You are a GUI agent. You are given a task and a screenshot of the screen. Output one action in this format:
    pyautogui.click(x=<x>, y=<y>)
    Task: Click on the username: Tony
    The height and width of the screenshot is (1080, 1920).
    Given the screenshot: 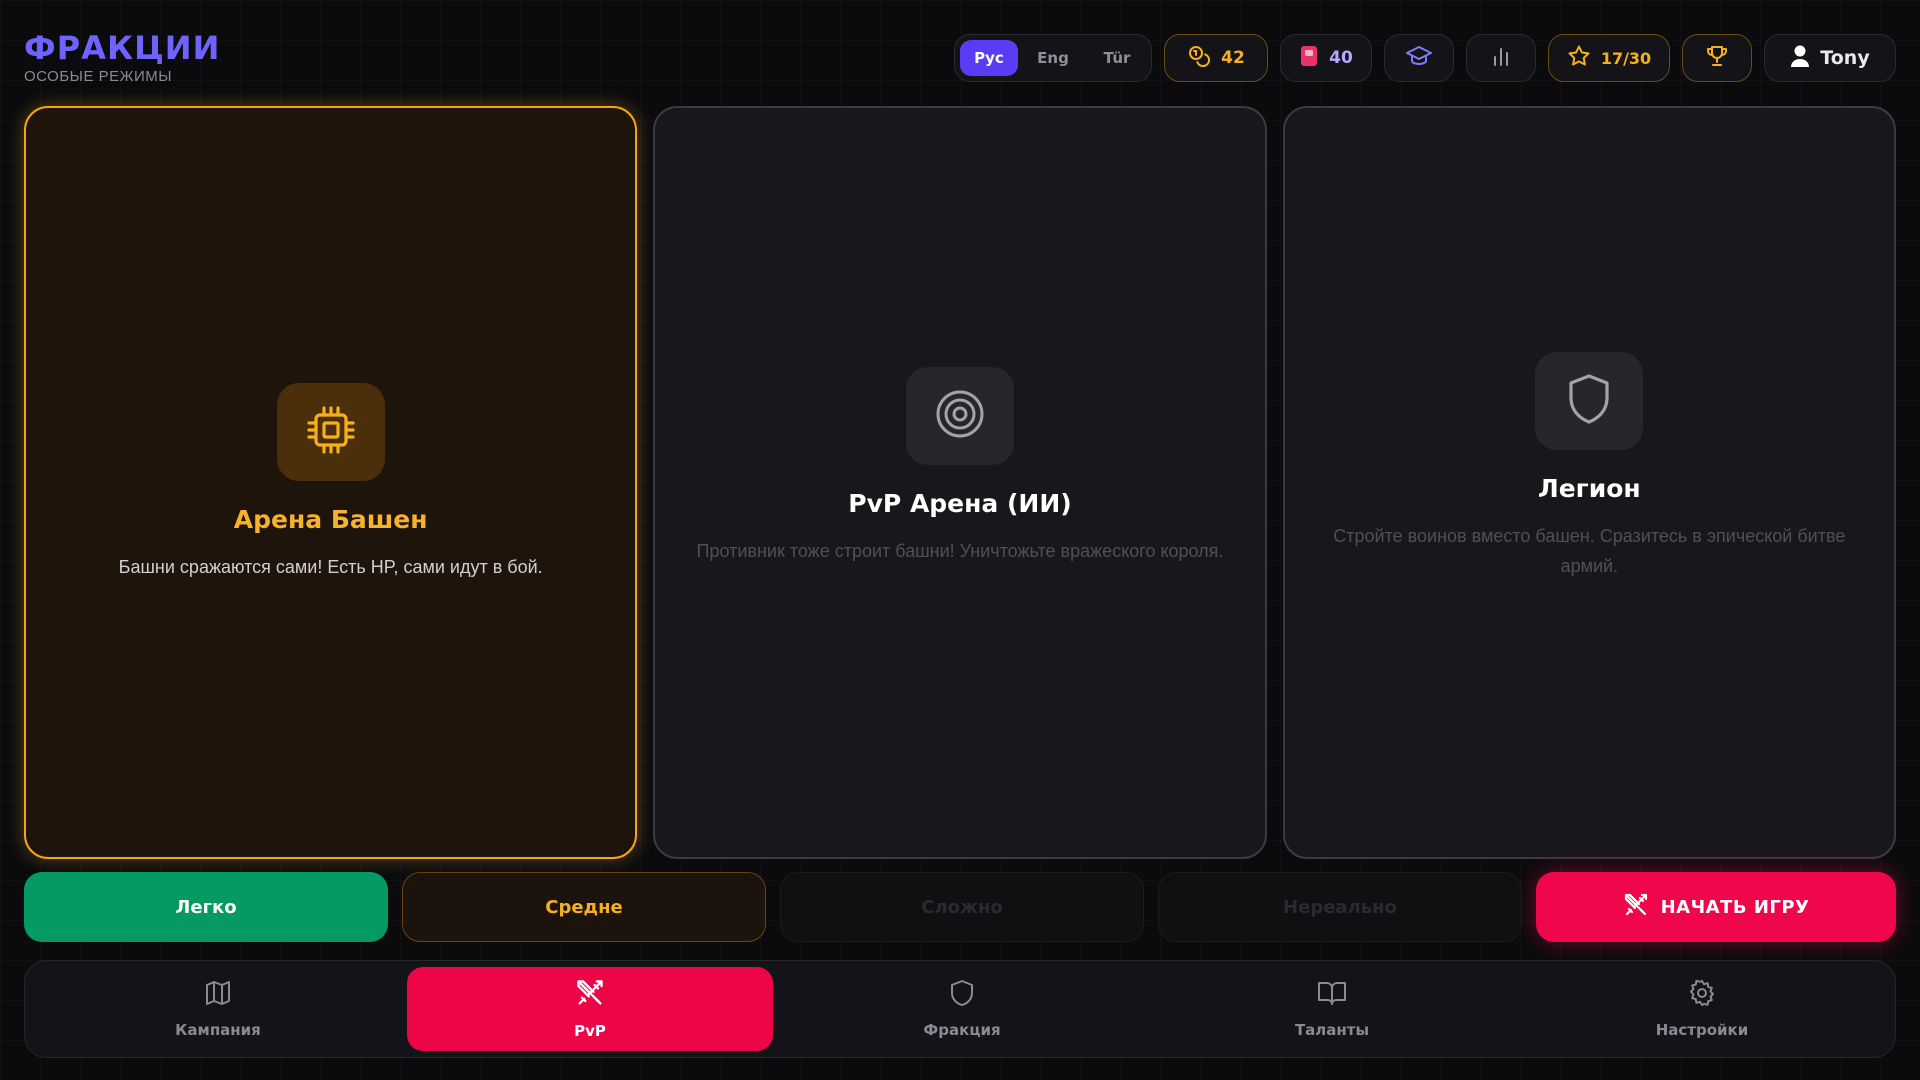 What is the action you would take?
    pyautogui.click(x=1845, y=58)
    